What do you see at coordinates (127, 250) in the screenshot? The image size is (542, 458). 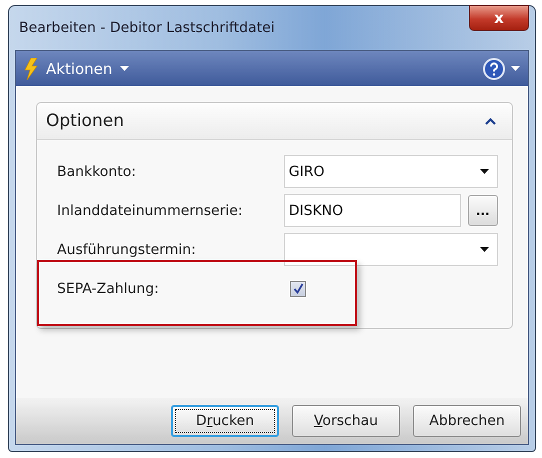 I see `field-label: Ausführungstermin:` at bounding box center [127, 250].